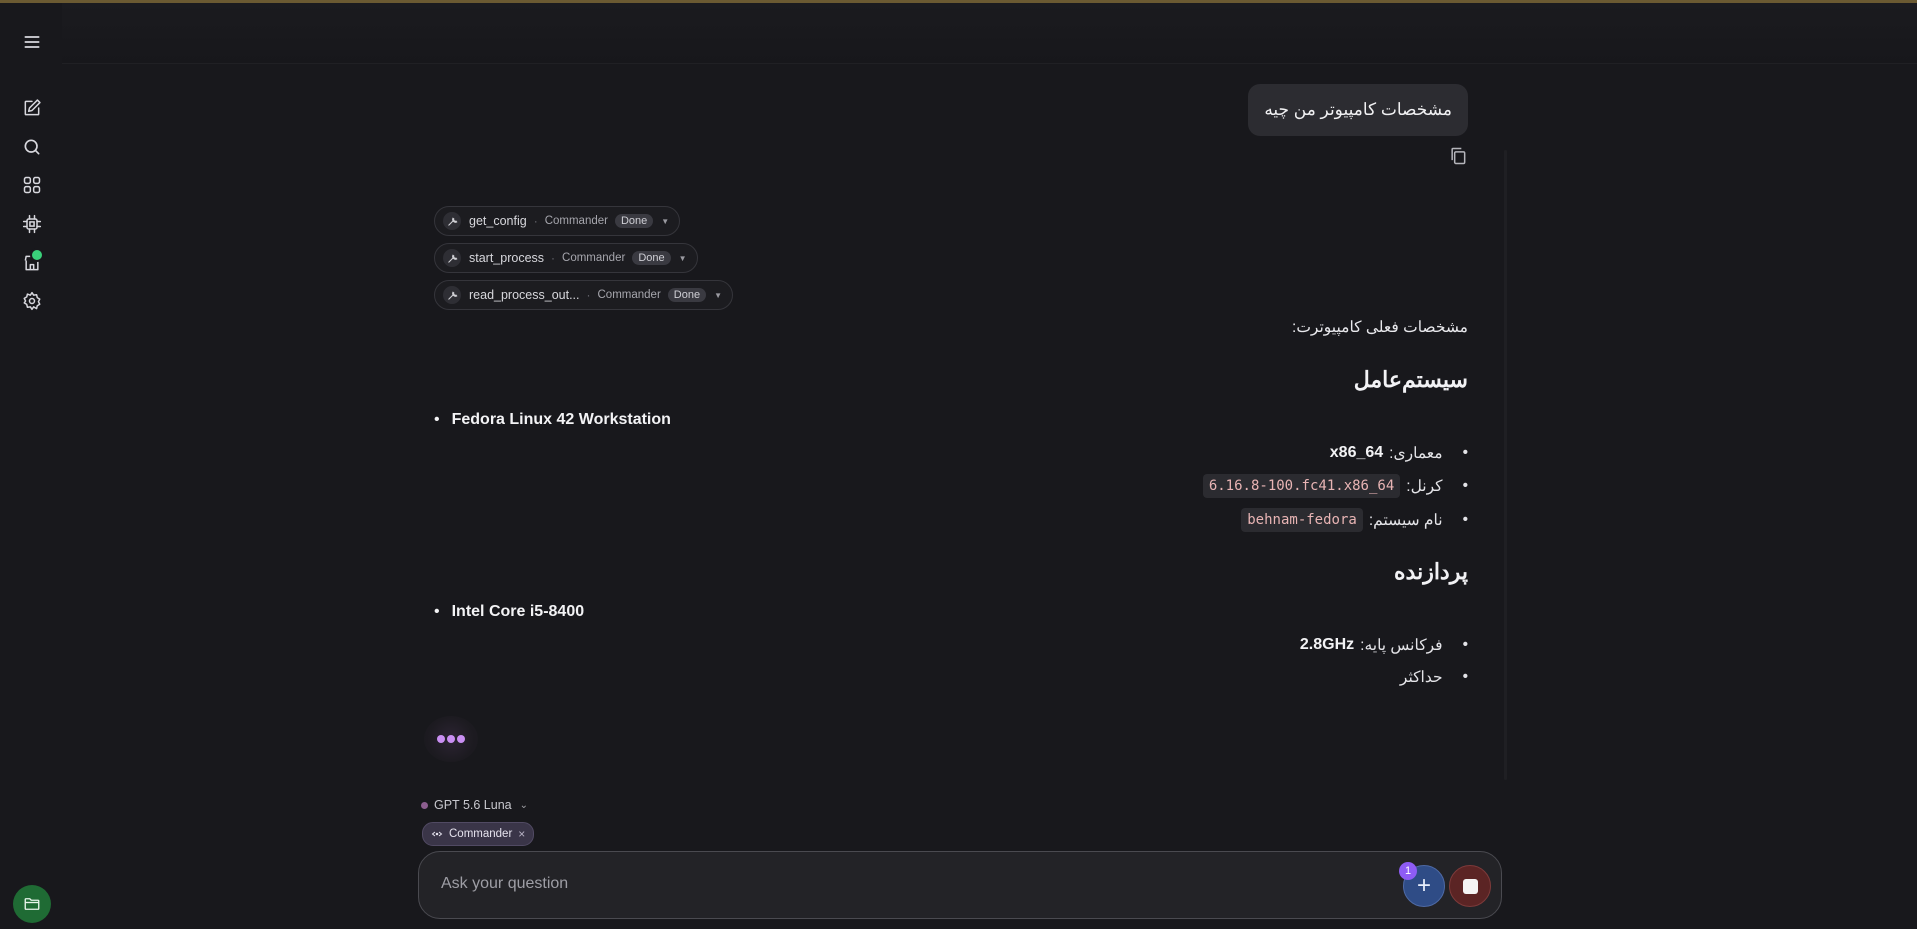 The height and width of the screenshot is (929, 1917). Describe the element at coordinates (1458, 156) in the screenshot. I see `copy-icon` at that location.